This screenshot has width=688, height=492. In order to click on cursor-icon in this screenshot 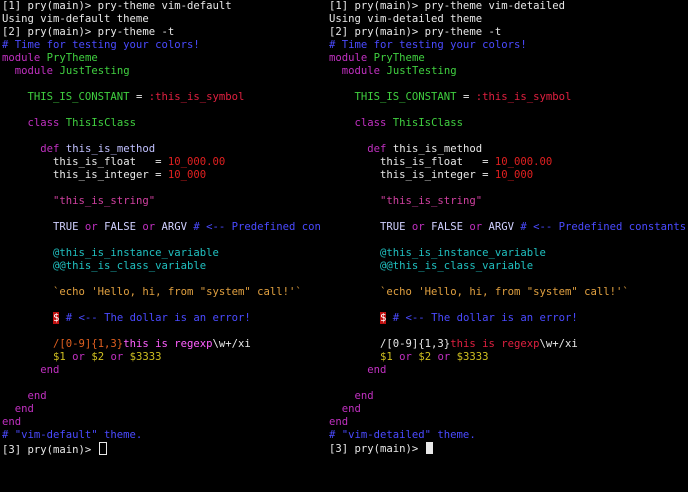, I will do `click(102, 448)`.